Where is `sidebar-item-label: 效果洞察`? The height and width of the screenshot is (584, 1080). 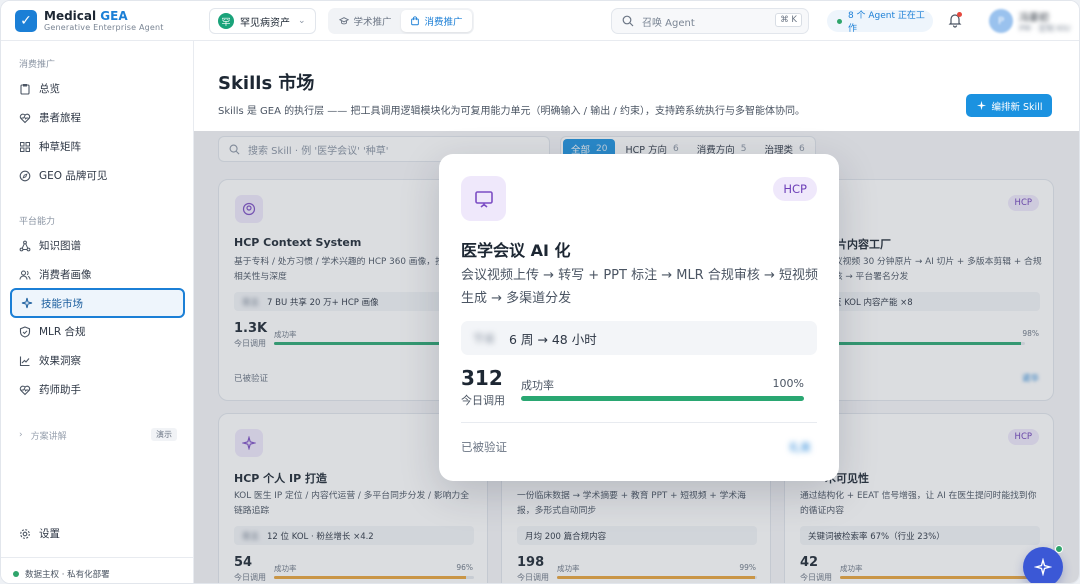
sidebar-item-label: 效果洞察 is located at coordinates (60, 361).